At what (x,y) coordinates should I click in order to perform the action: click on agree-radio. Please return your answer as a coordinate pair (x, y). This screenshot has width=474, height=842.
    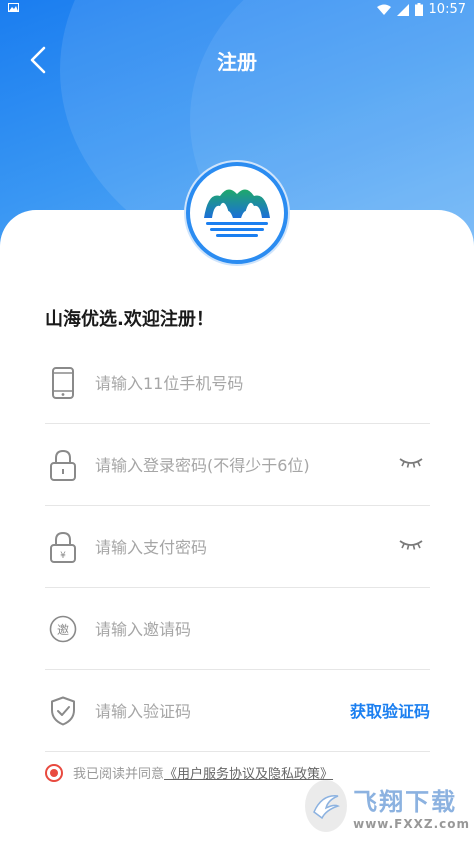
    Looking at the image, I should click on (54, 772).